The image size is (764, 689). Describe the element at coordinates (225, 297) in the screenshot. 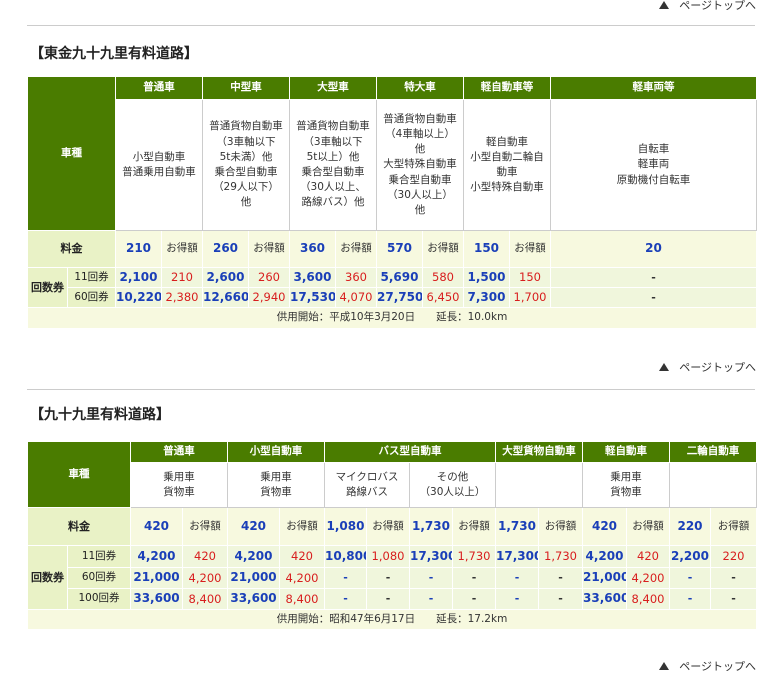

I see `c60-price: 12,660` at that location.